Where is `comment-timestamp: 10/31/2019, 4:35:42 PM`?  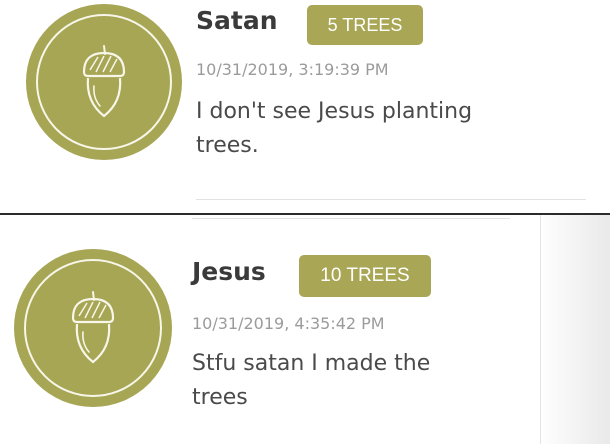 comment-timestamp: 10/31/2019, 4:35:42 PM is located at coordinates (288, 323).